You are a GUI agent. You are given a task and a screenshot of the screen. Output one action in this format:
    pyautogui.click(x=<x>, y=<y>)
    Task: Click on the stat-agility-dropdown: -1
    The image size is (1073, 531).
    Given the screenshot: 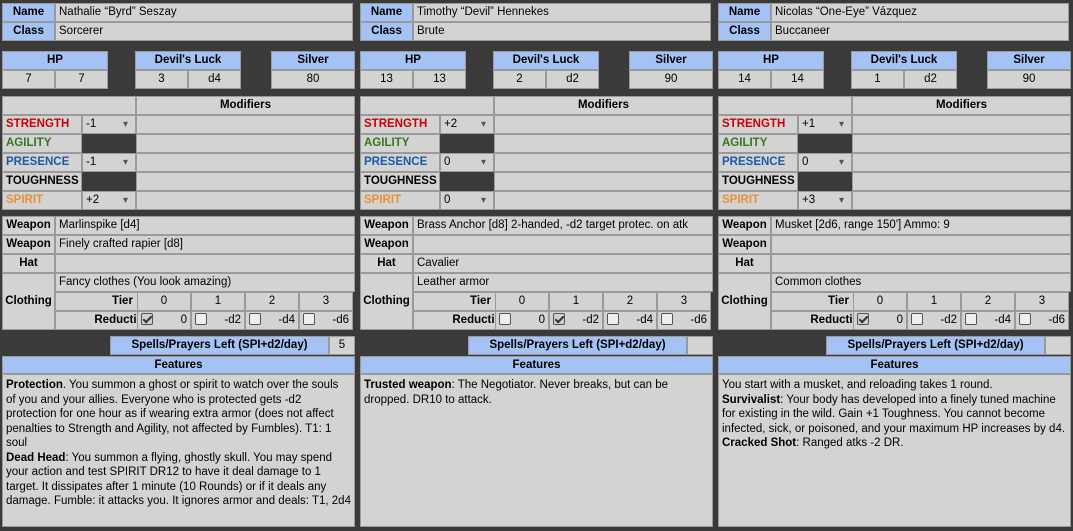 What is the action you would take?
    pyautogui.click(x=109, y=162)
    